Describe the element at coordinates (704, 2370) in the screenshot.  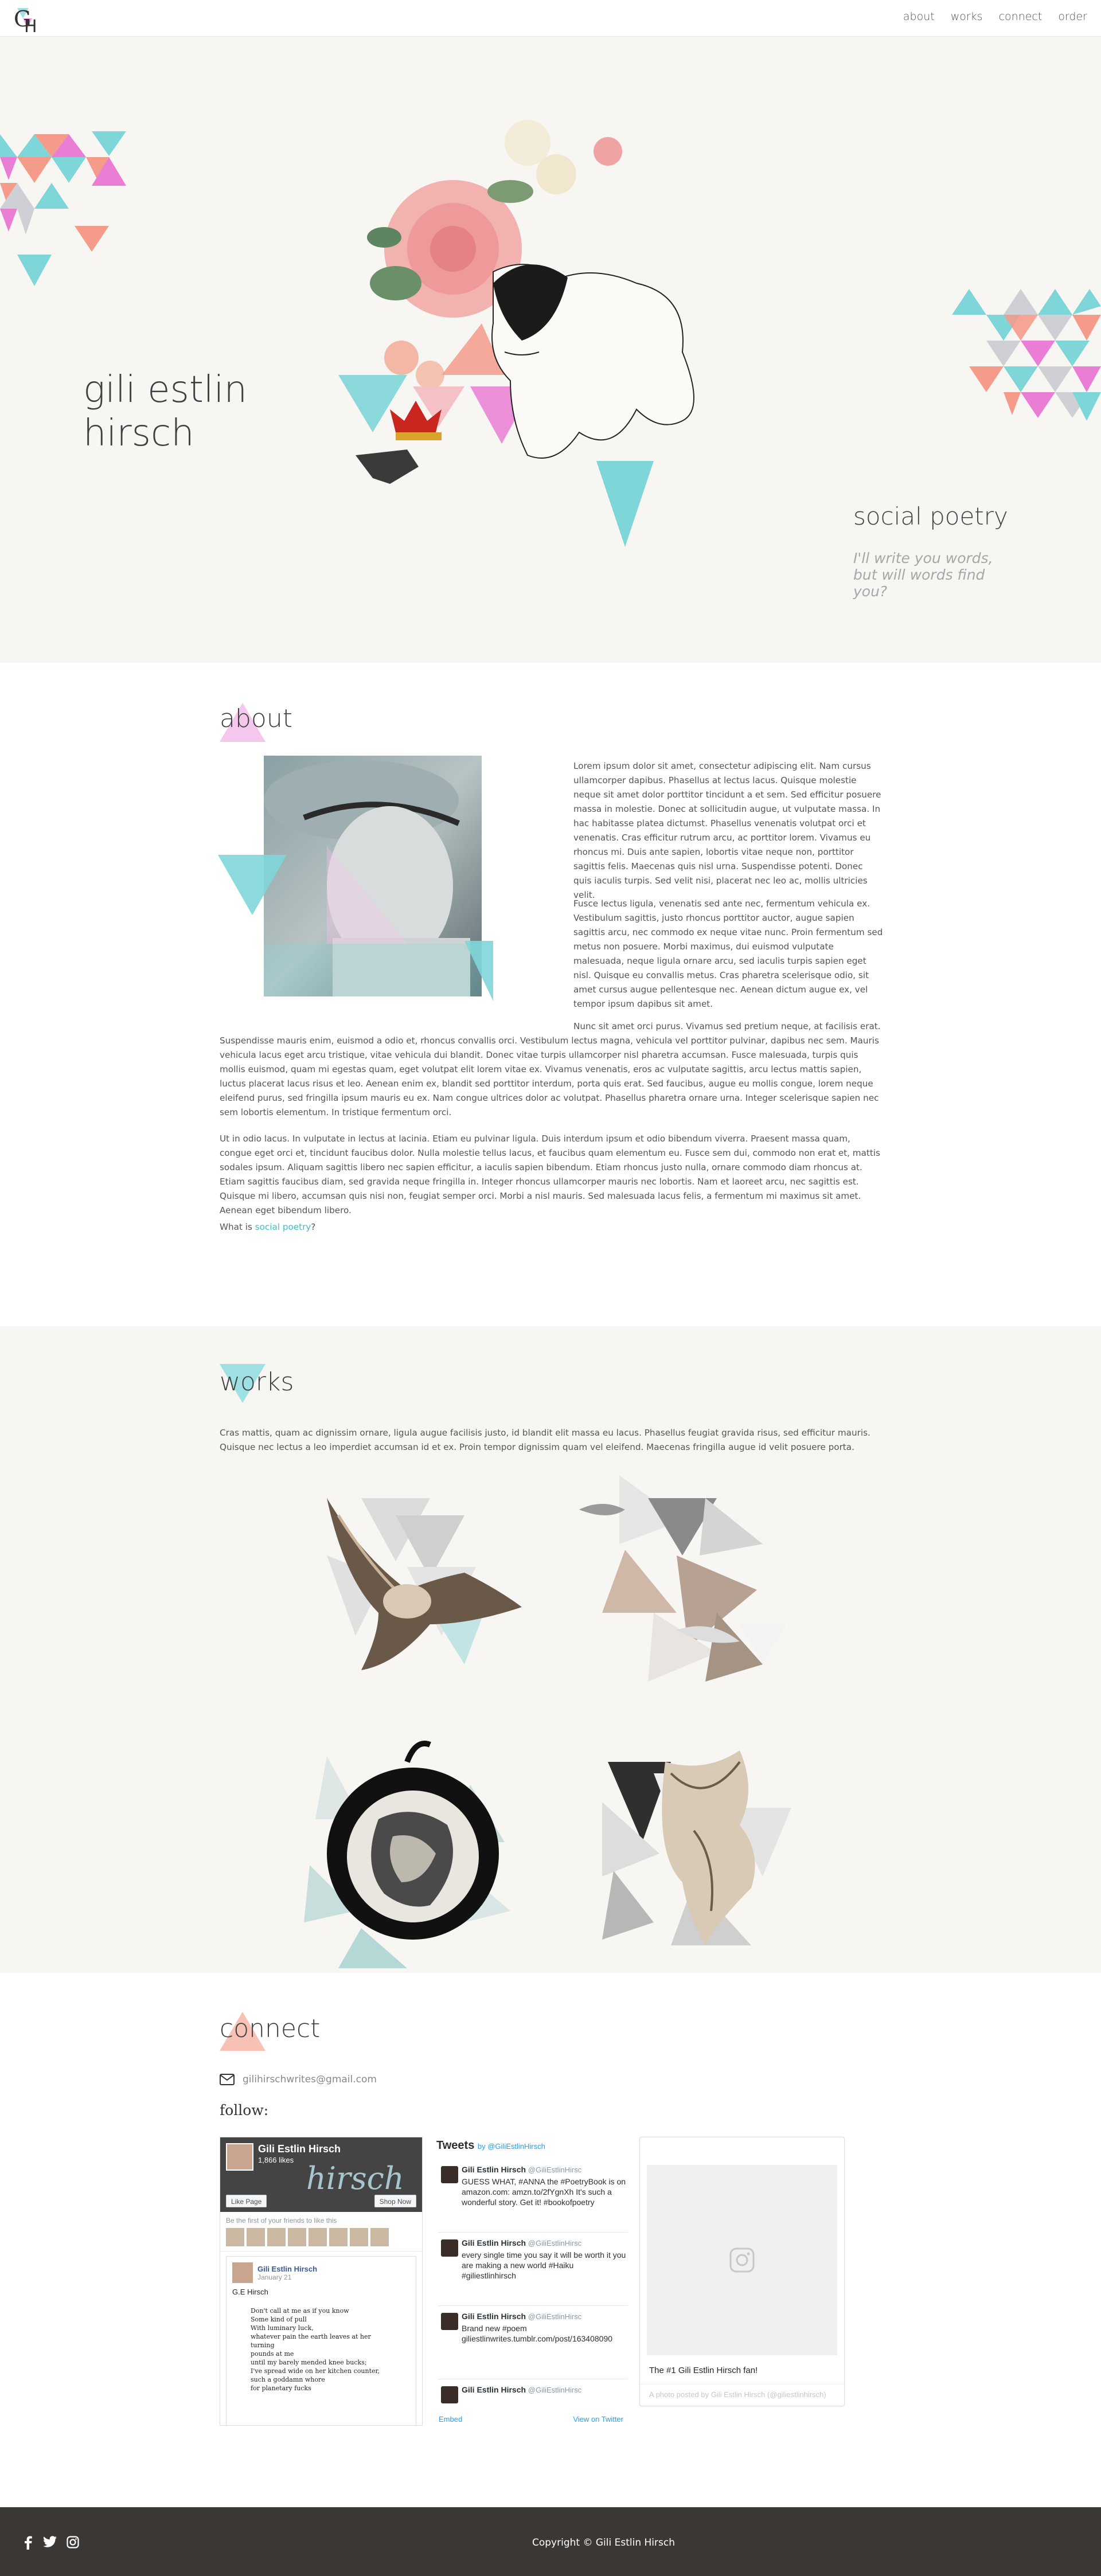
I see `instagram-caption: The #1 Gili Estlin Hirsch fan!` at that location.